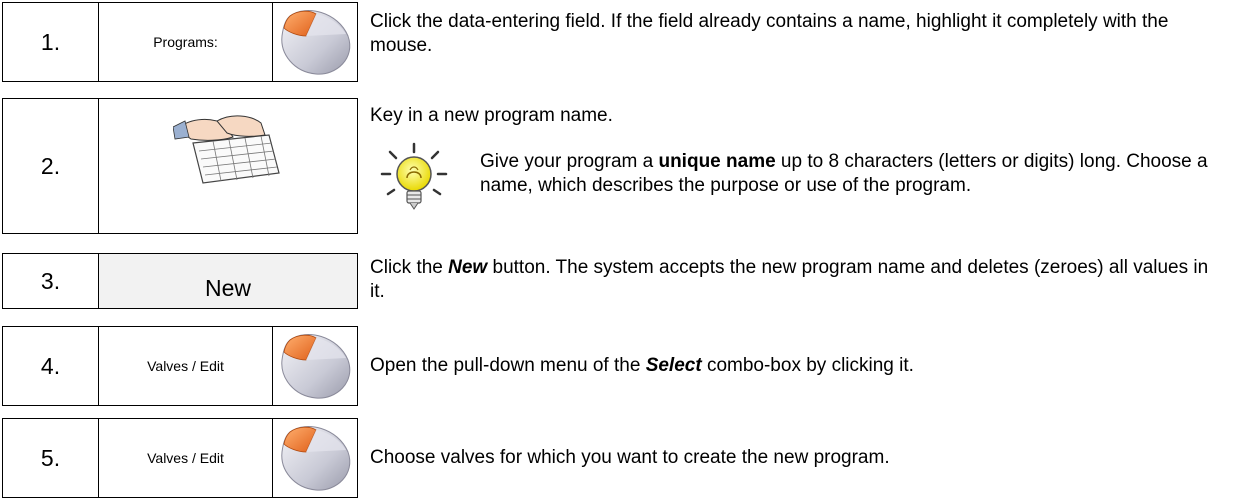 This screenshot has width=1241, height=501. Describe the element at coordinates (226, 149) in the screenshot. I see `keyboard-icon` at that location.